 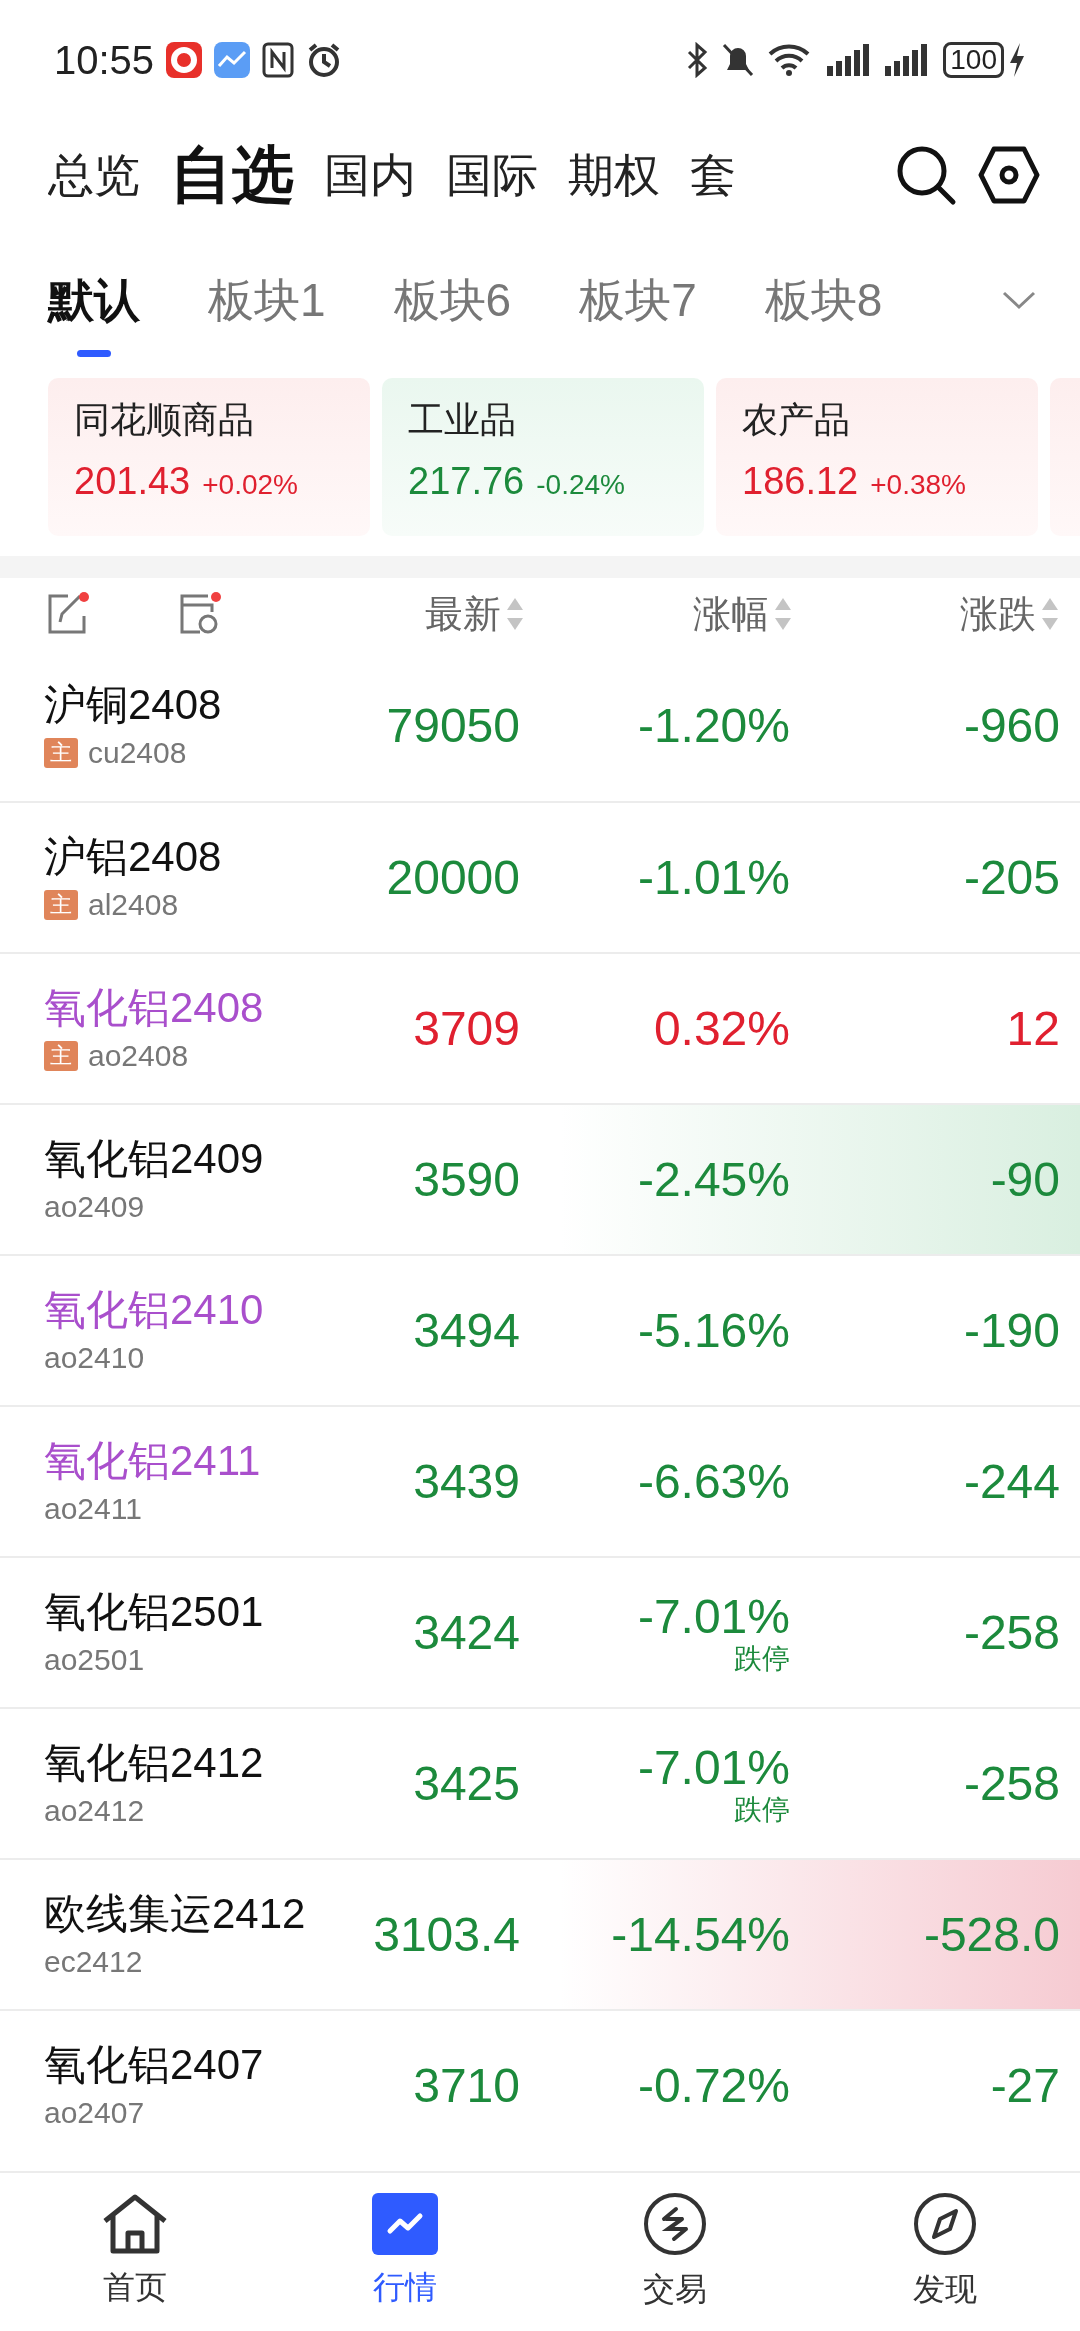 What do you see at coordinates (675, 2224) in the screenshot?
I see `swap-circle-icon` at bounding box center [675, 2224].